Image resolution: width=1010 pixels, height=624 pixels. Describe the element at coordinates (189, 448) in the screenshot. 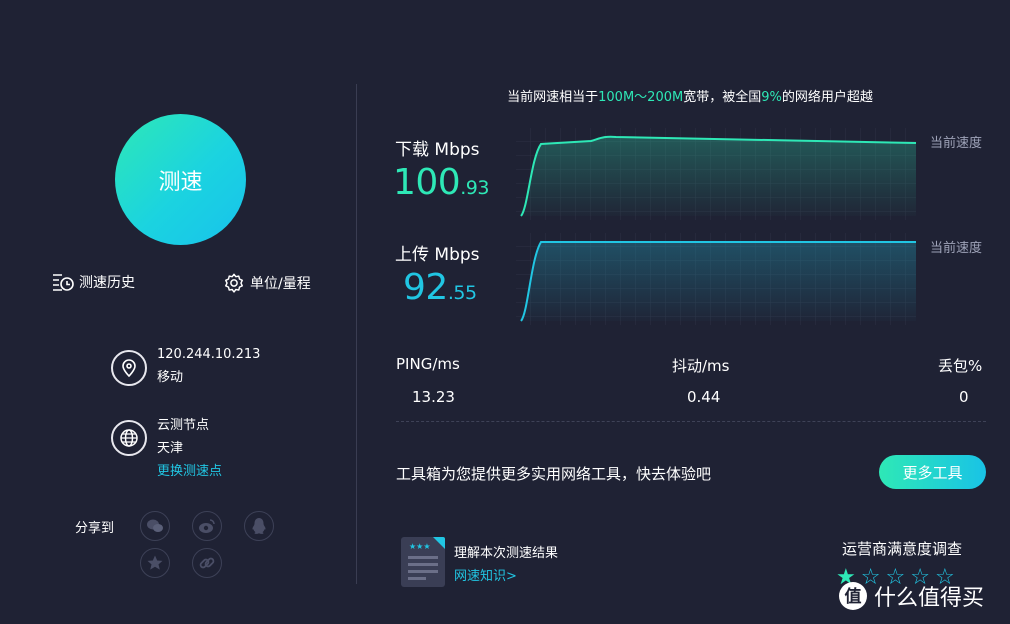

I see `node-info: 云测节点 天津 更换测速点` at that location.